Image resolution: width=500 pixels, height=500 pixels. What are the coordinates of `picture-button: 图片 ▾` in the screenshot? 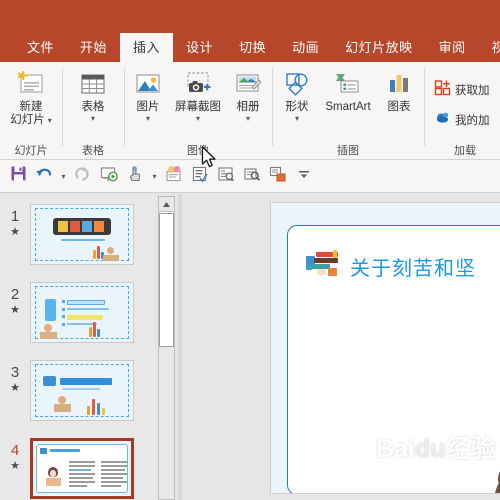 It's located at (148, 95).